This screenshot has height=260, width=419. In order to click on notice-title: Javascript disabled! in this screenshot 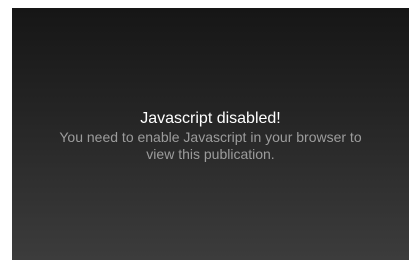, I will do `click(210, 118)`.